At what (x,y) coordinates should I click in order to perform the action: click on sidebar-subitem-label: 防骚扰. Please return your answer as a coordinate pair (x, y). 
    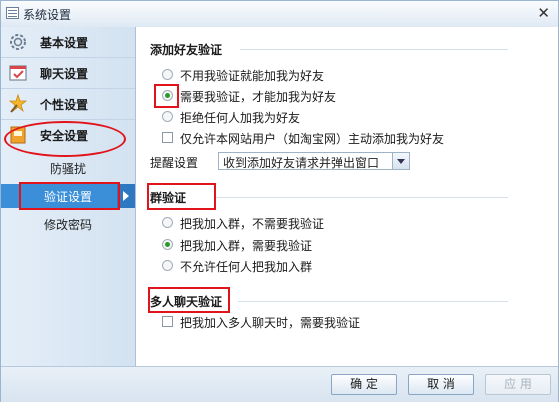
    Looking at the image, I should click on (67, 169).